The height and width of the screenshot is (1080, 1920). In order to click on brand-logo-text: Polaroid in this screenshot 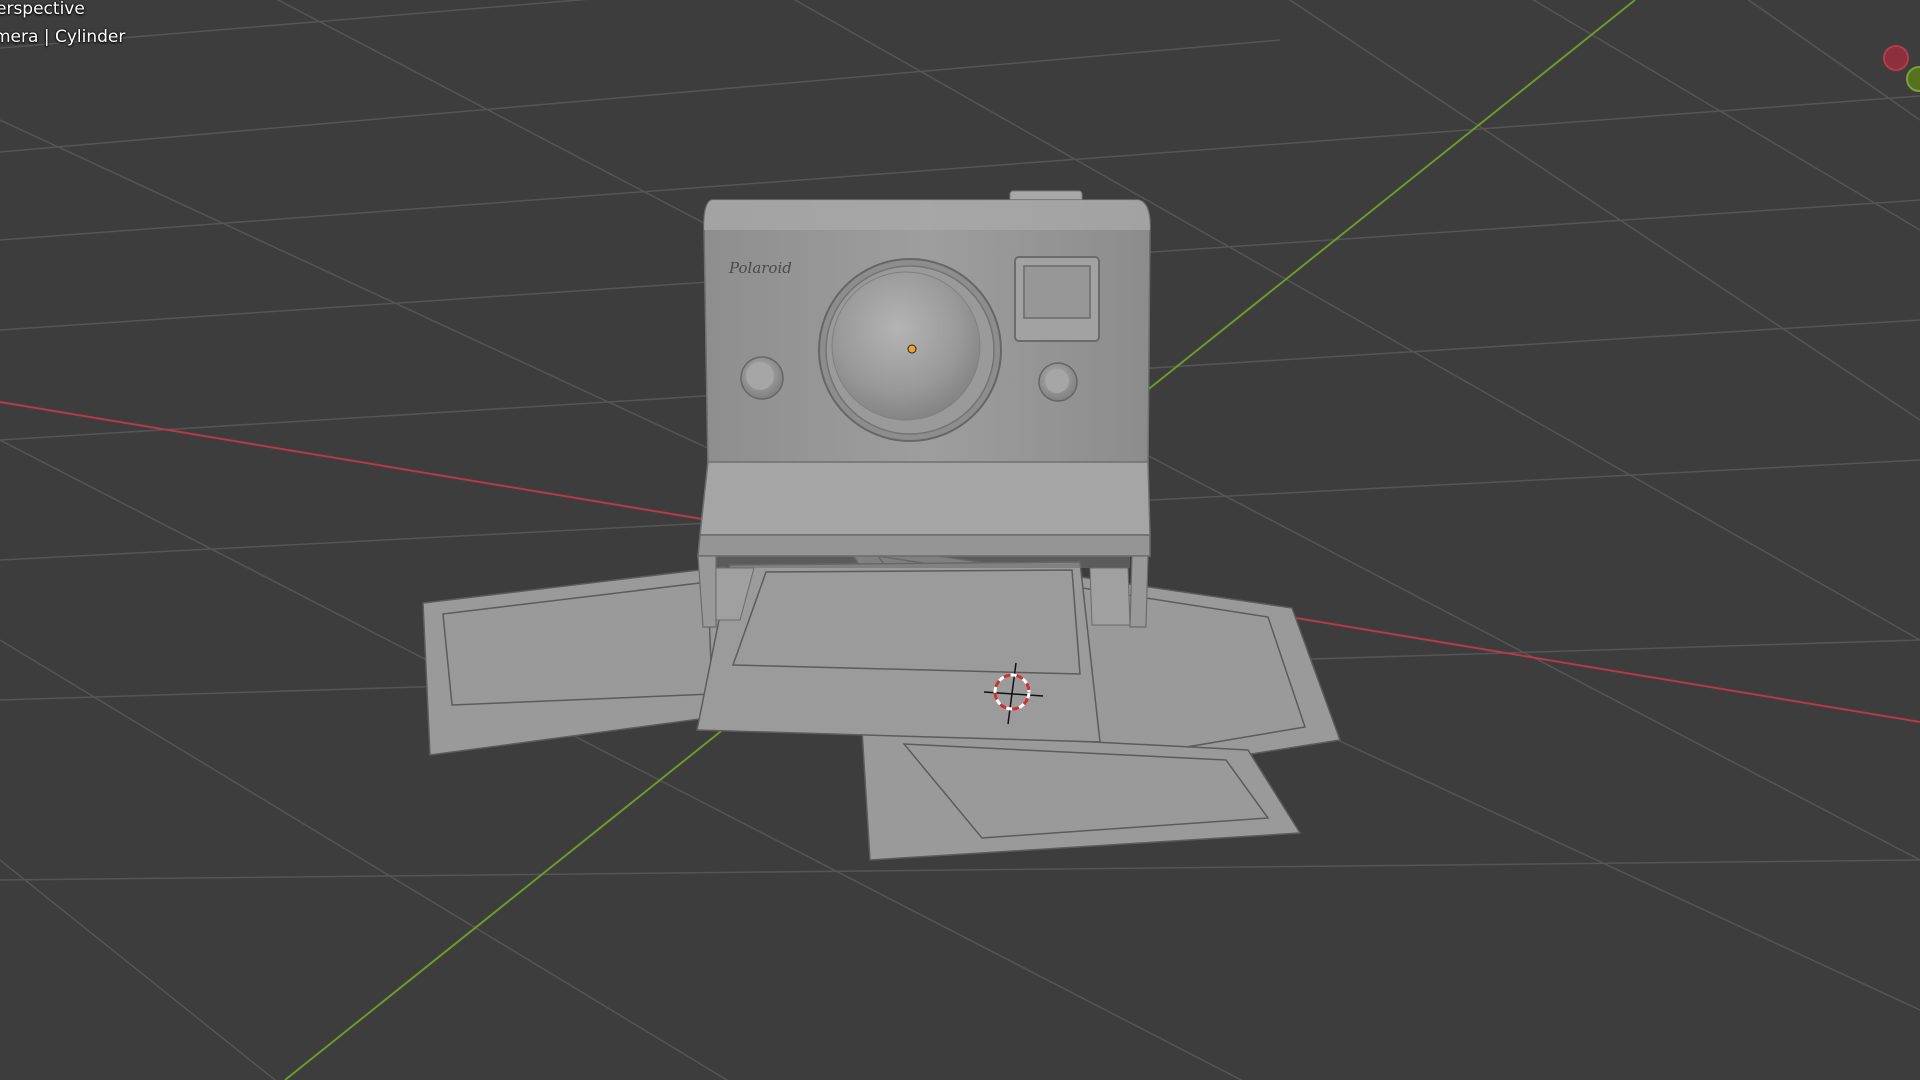, I will do `click(760, 268)`.